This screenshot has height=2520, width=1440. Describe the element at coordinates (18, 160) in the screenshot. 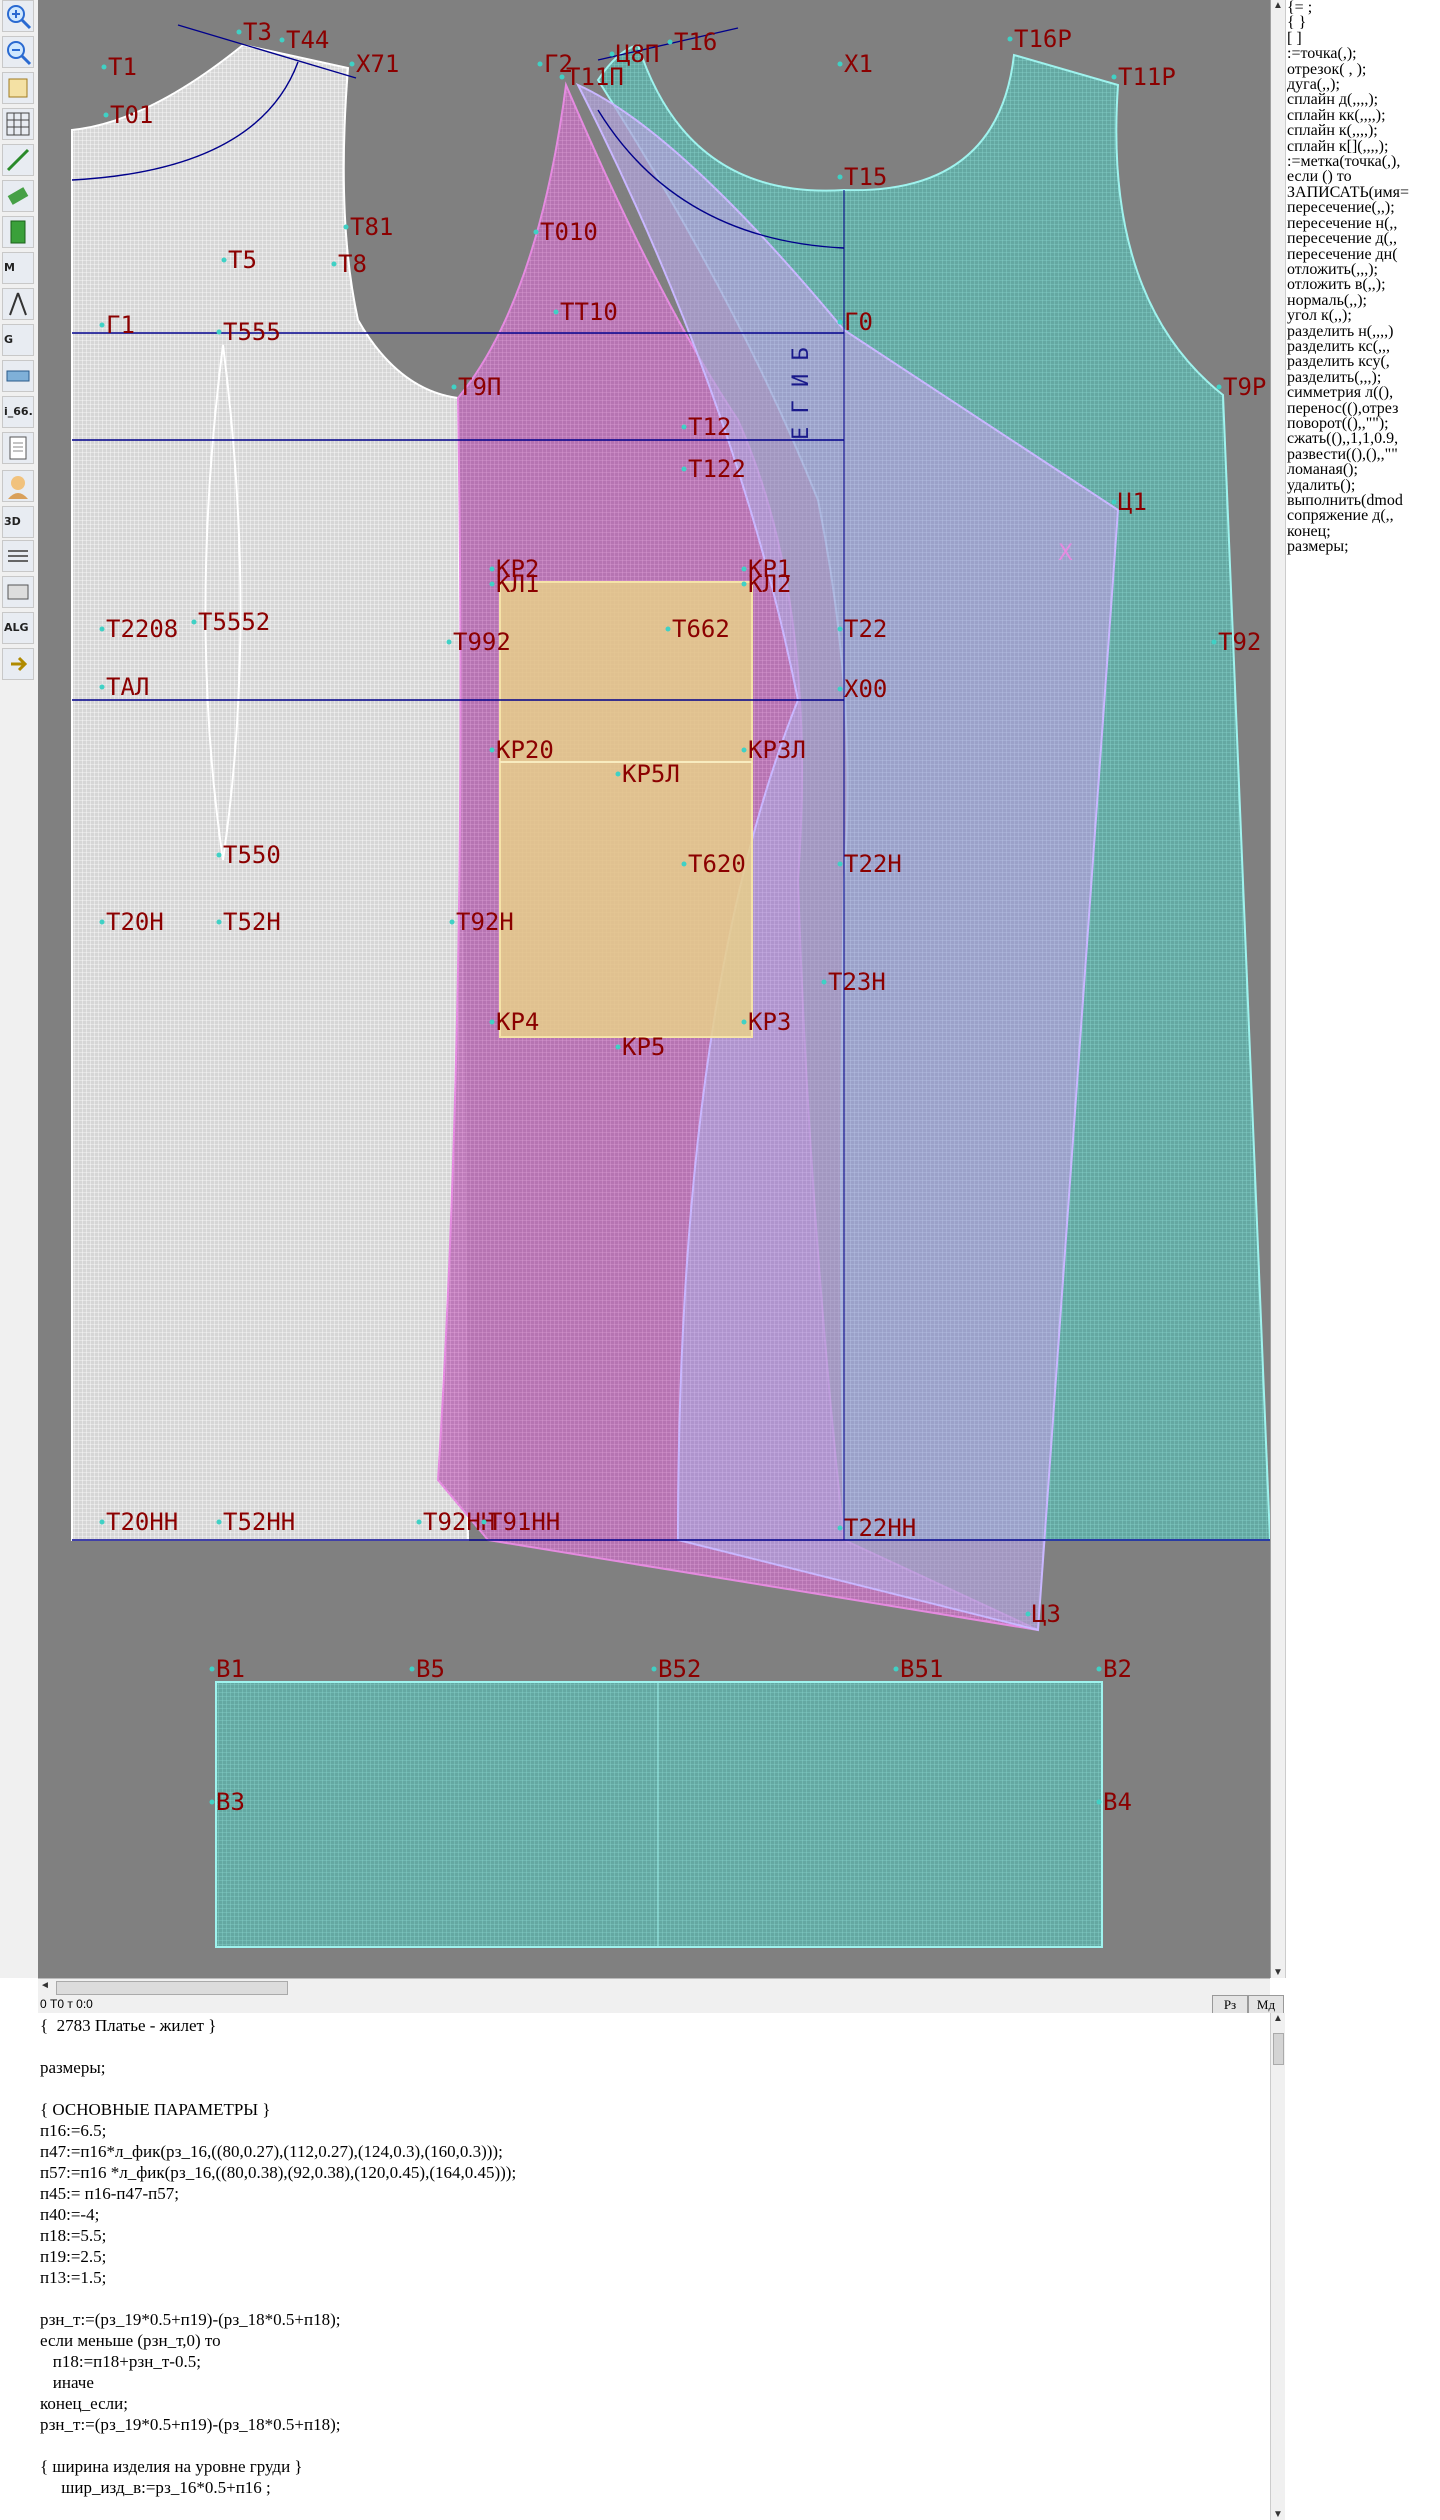

I see `line-icon` at that location.